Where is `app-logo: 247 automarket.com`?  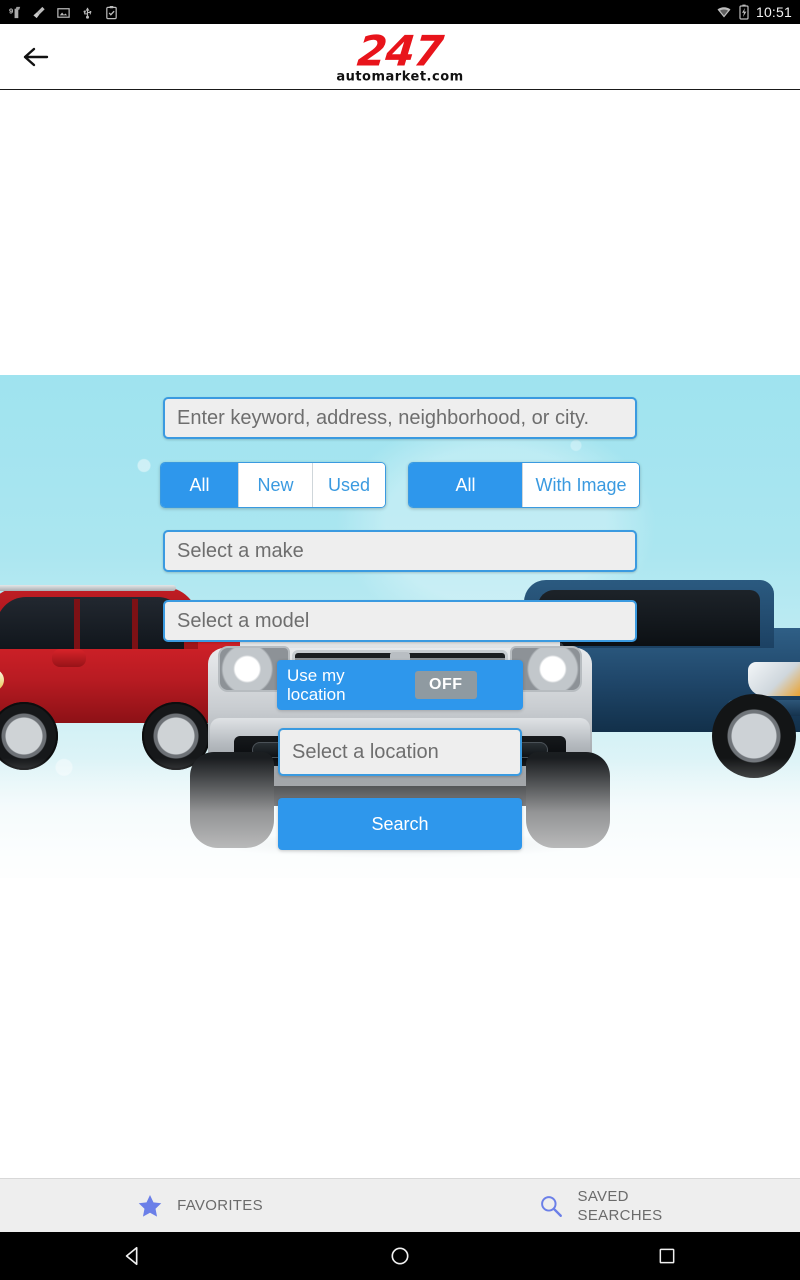 app-logo: 247 automarket.com is located at coordinates (399, 54).